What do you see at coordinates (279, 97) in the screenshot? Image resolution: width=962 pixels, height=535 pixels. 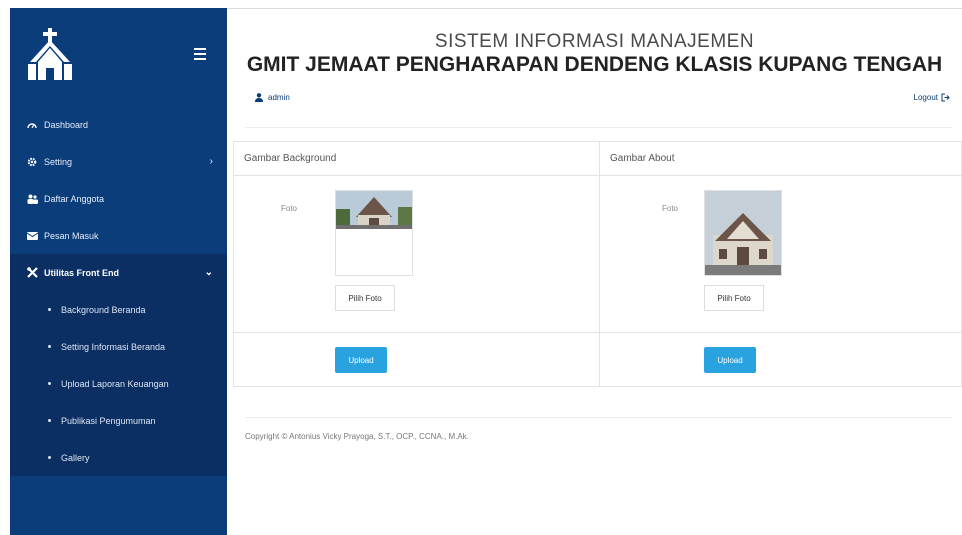 I see `username: admin` at bounding box center [279, 97].